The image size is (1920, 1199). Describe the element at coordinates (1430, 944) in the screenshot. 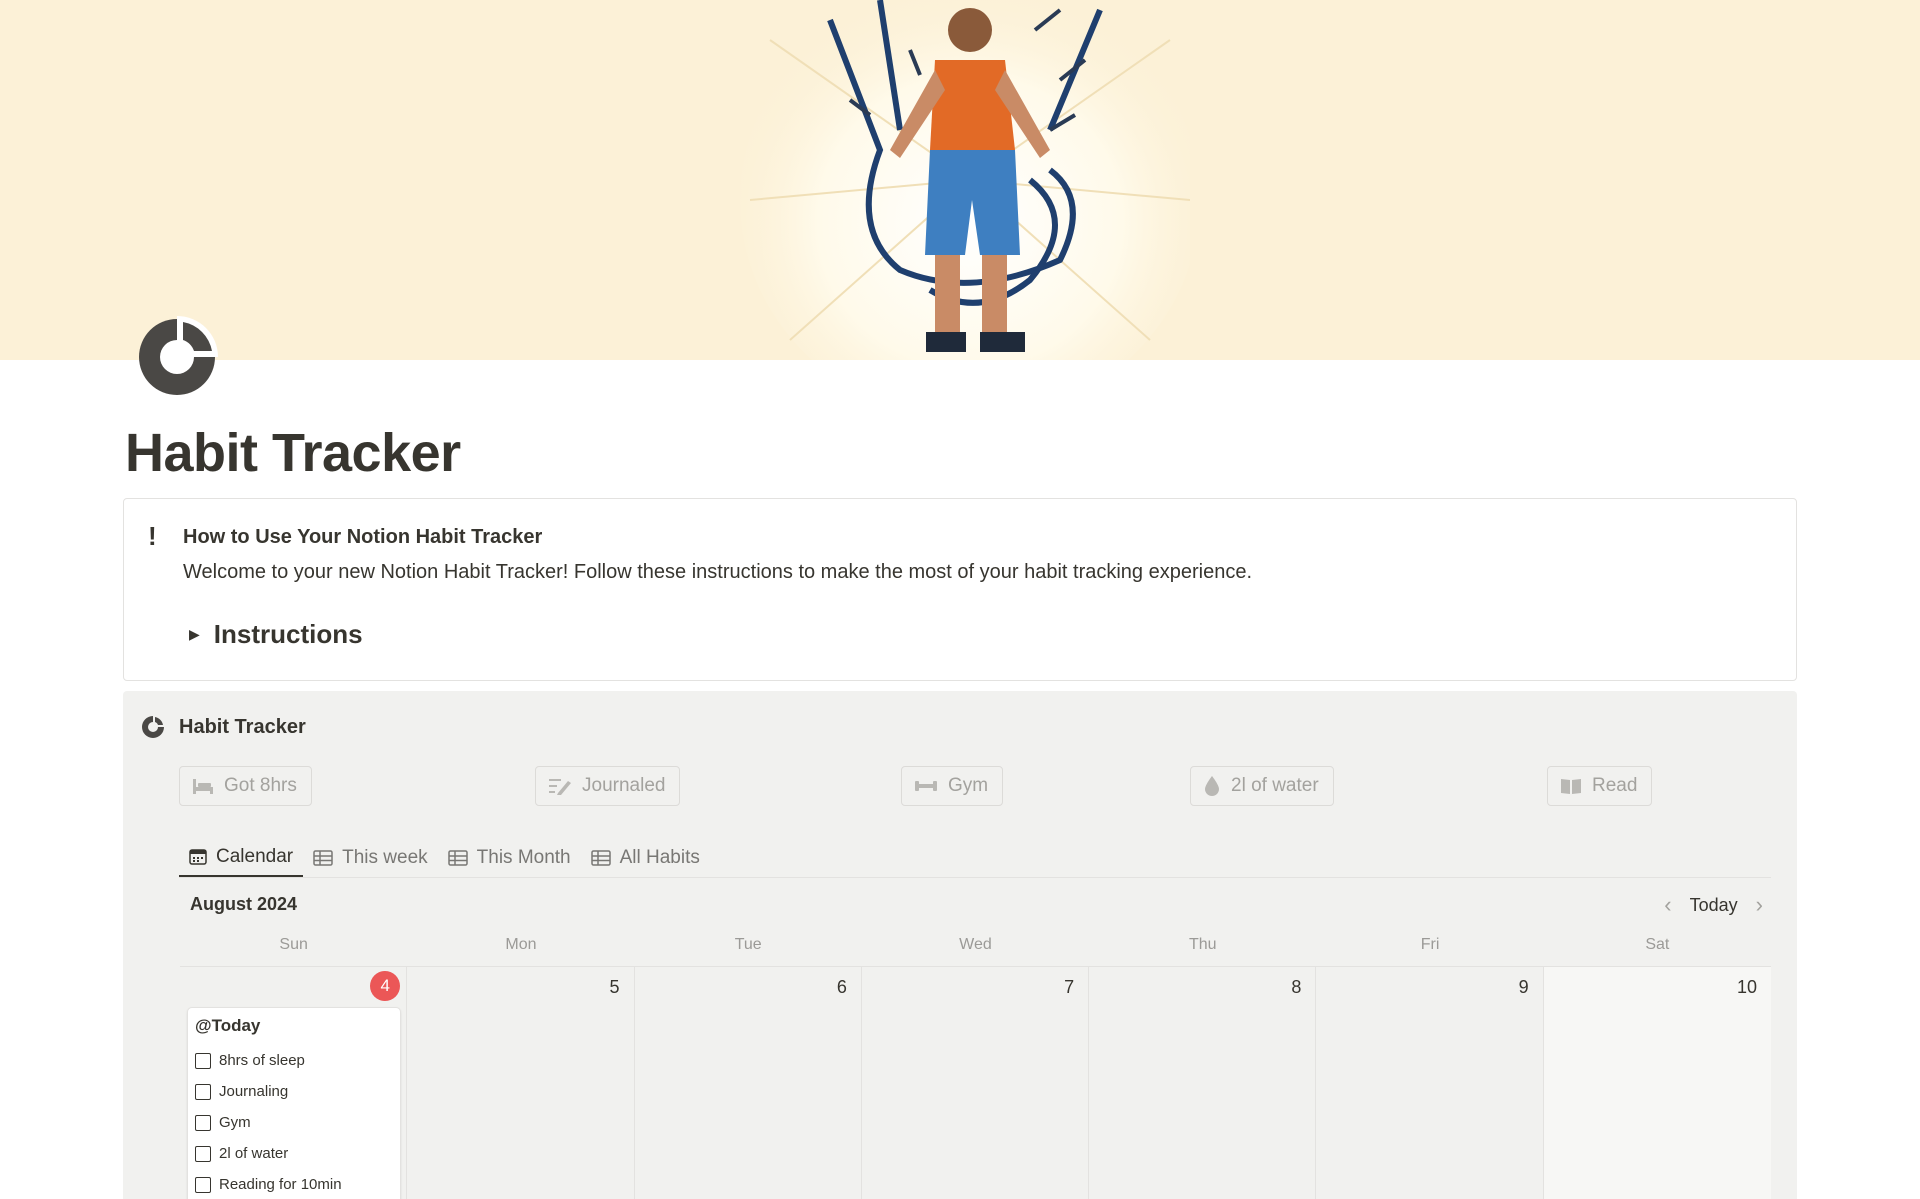

I see `weekday-label: Fri` at that location.